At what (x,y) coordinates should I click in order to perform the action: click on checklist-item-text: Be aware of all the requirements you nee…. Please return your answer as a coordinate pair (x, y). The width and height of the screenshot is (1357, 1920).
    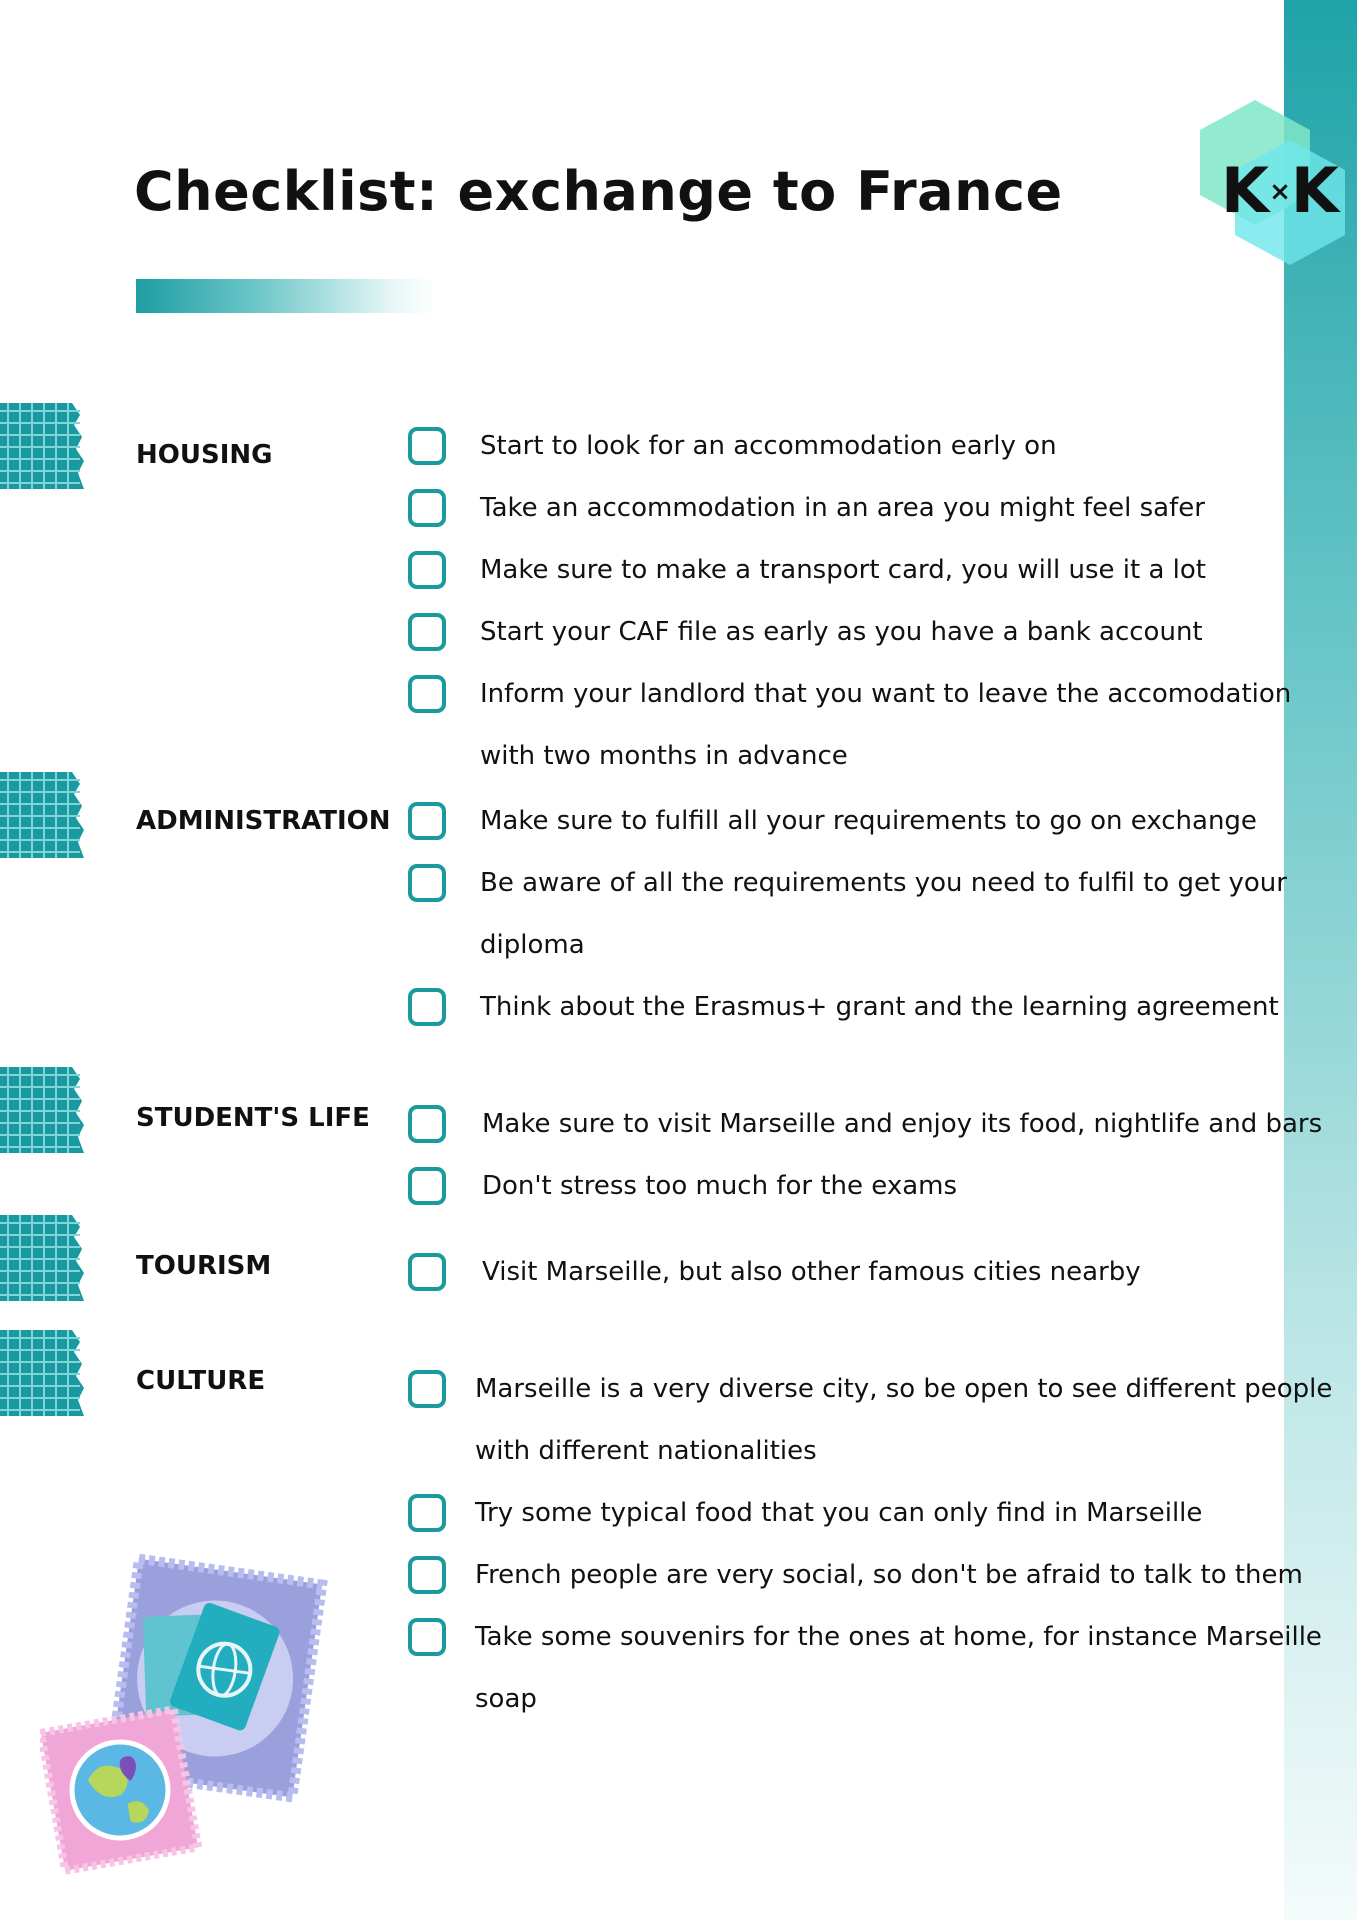
    Looking at the image, I should click on (883, 883).